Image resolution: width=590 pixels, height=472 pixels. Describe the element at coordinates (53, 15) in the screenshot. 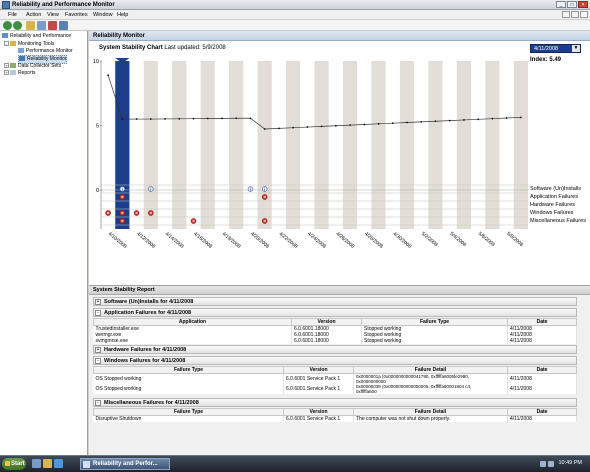

I see `menu-view: View` at that location.